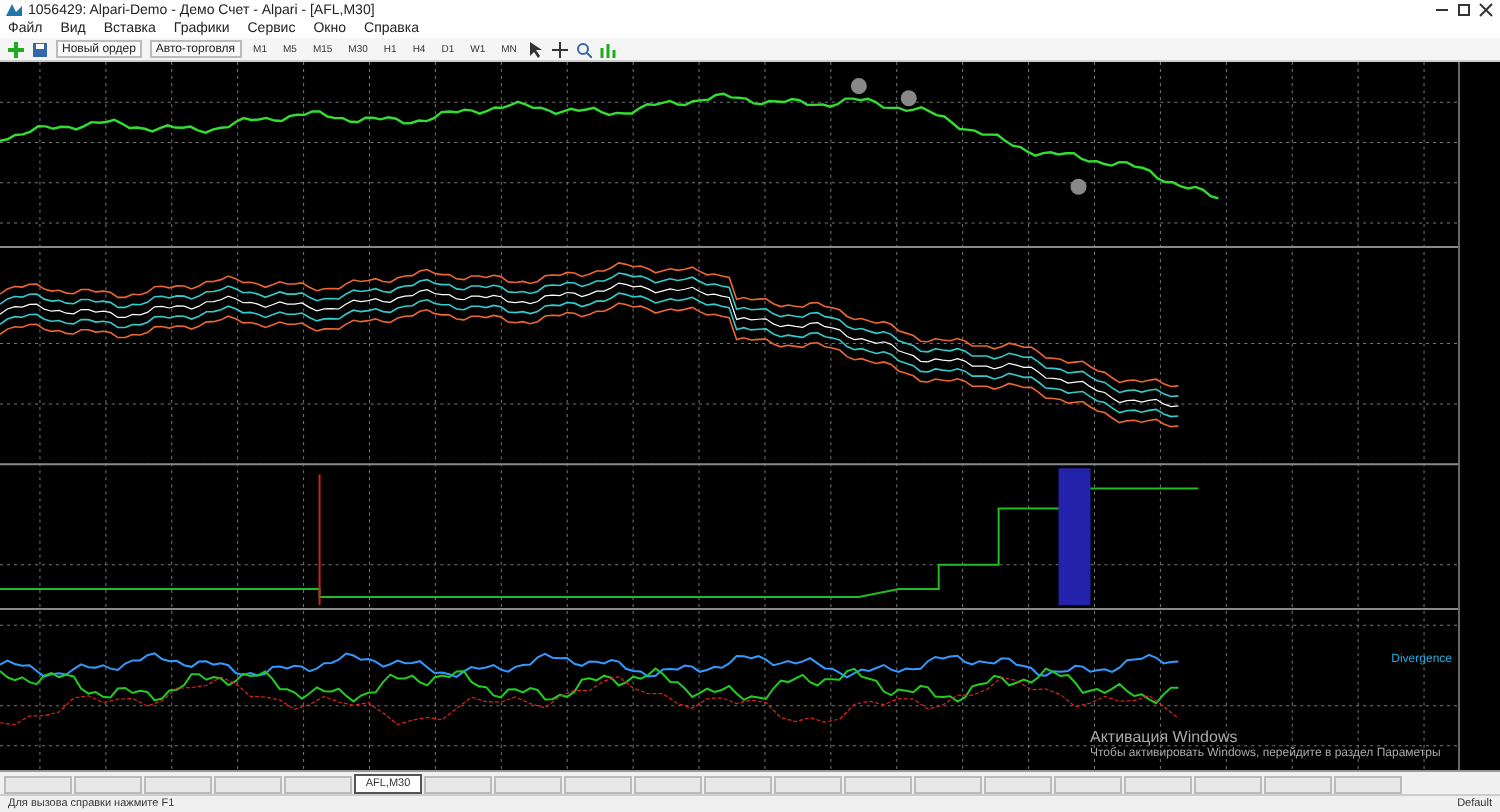 The height and width of the screenshot is (812, 1500). What do you see at coordinates (1486, 10) in the screenshot?
I see `close-icon` at bounding box center [1486, 10].